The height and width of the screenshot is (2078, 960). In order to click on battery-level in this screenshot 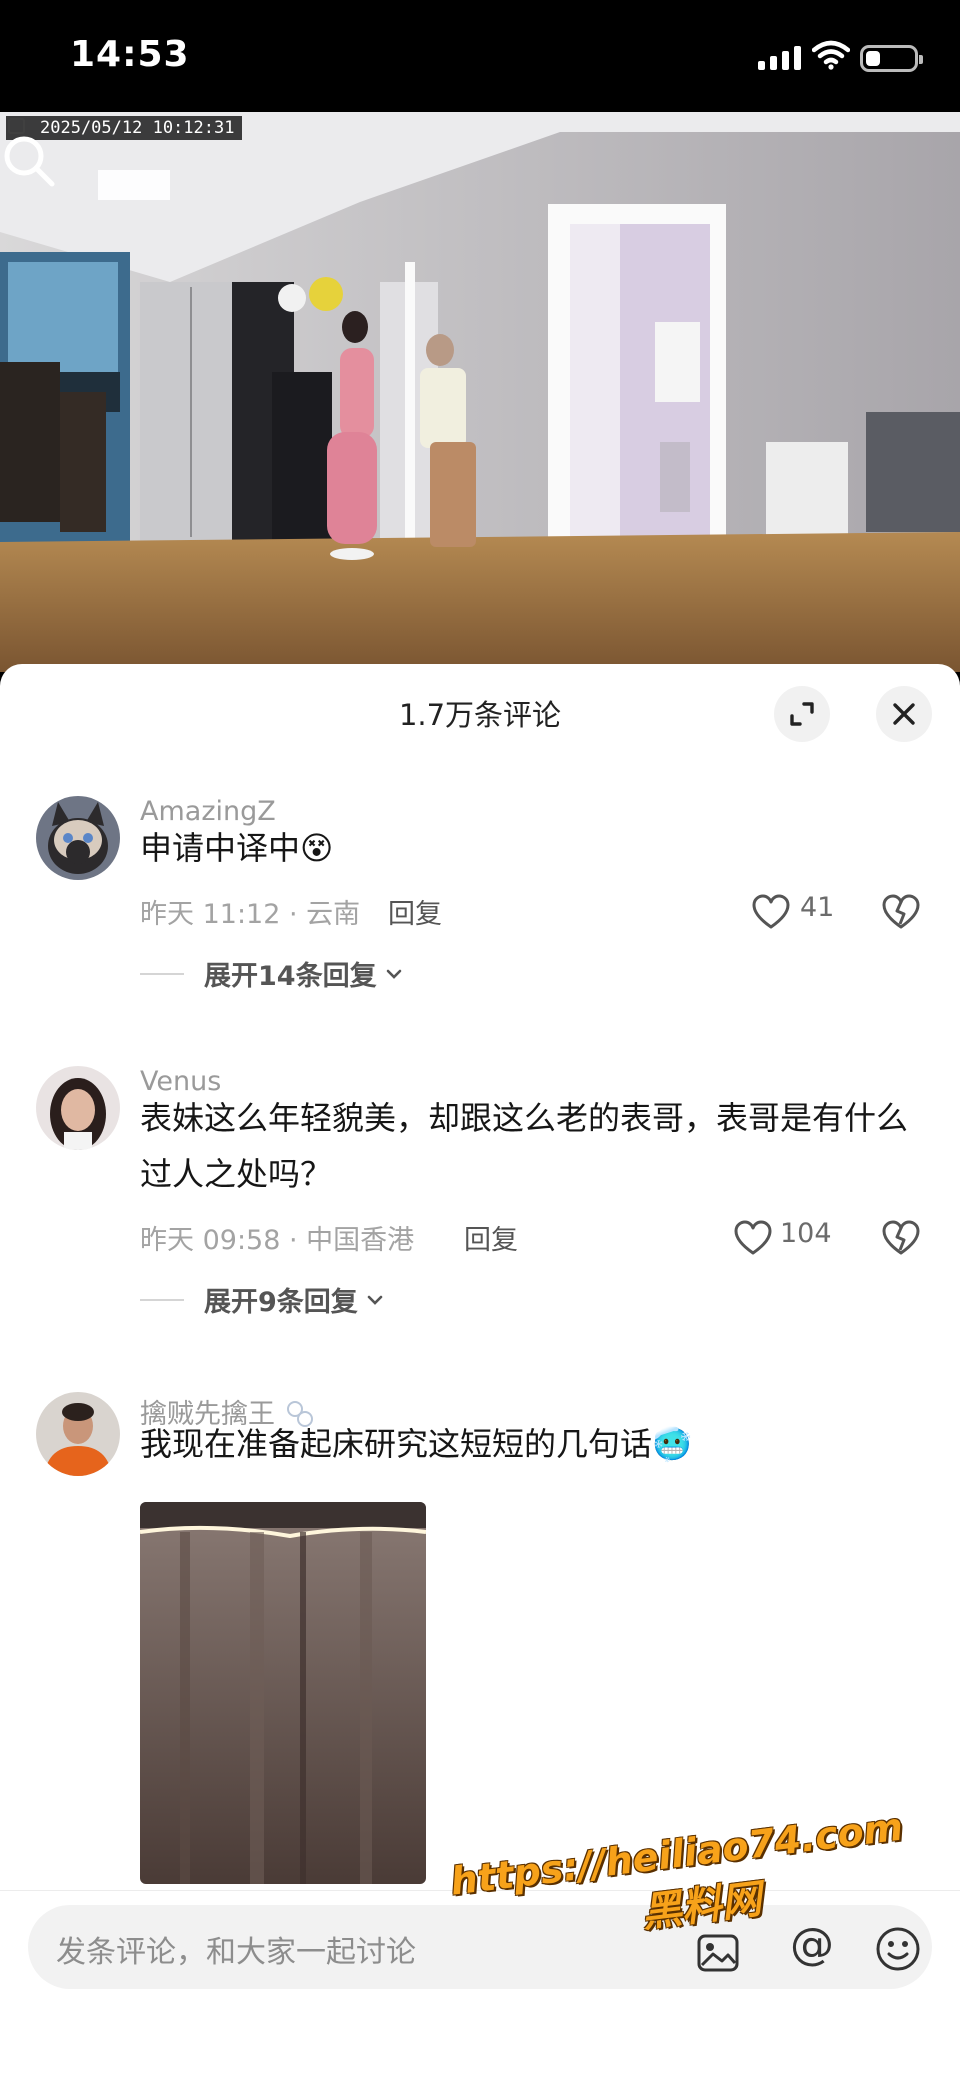, I will do `click(873, 58)`.